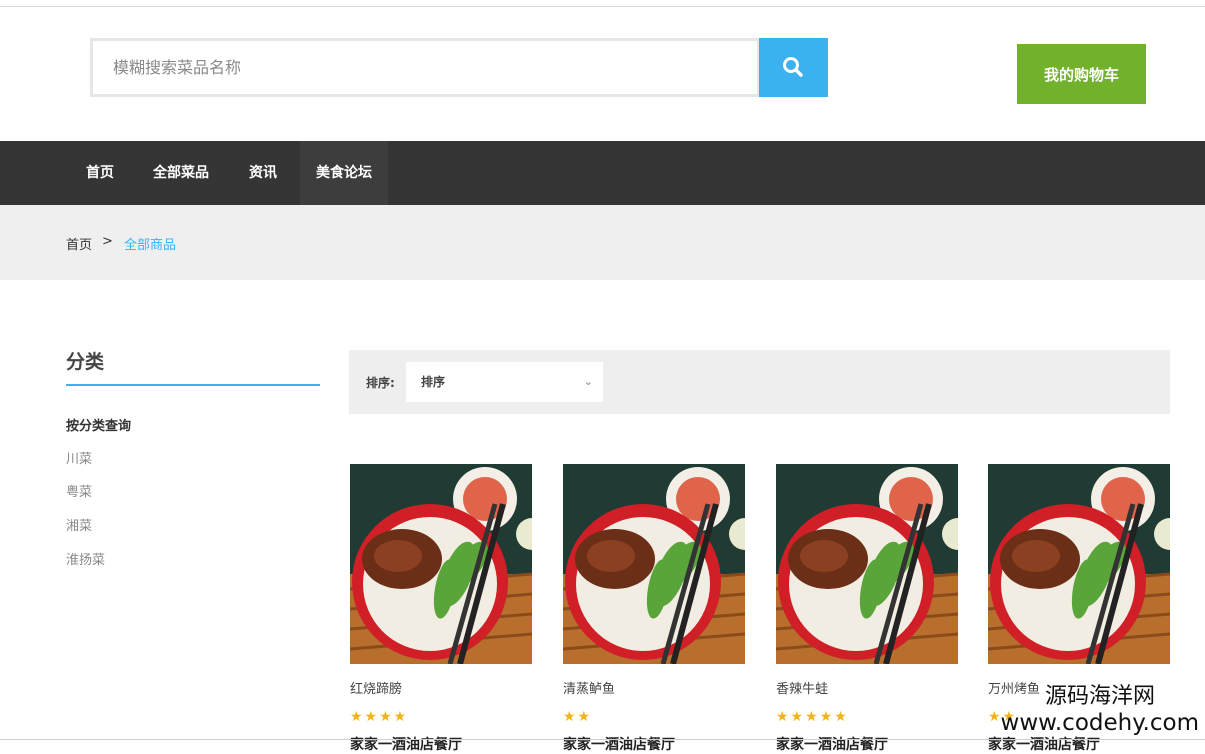  Describe the element at coordinates (376, 687) in the screenshot. I see `product-name: 红烧蹄膀` at that location.